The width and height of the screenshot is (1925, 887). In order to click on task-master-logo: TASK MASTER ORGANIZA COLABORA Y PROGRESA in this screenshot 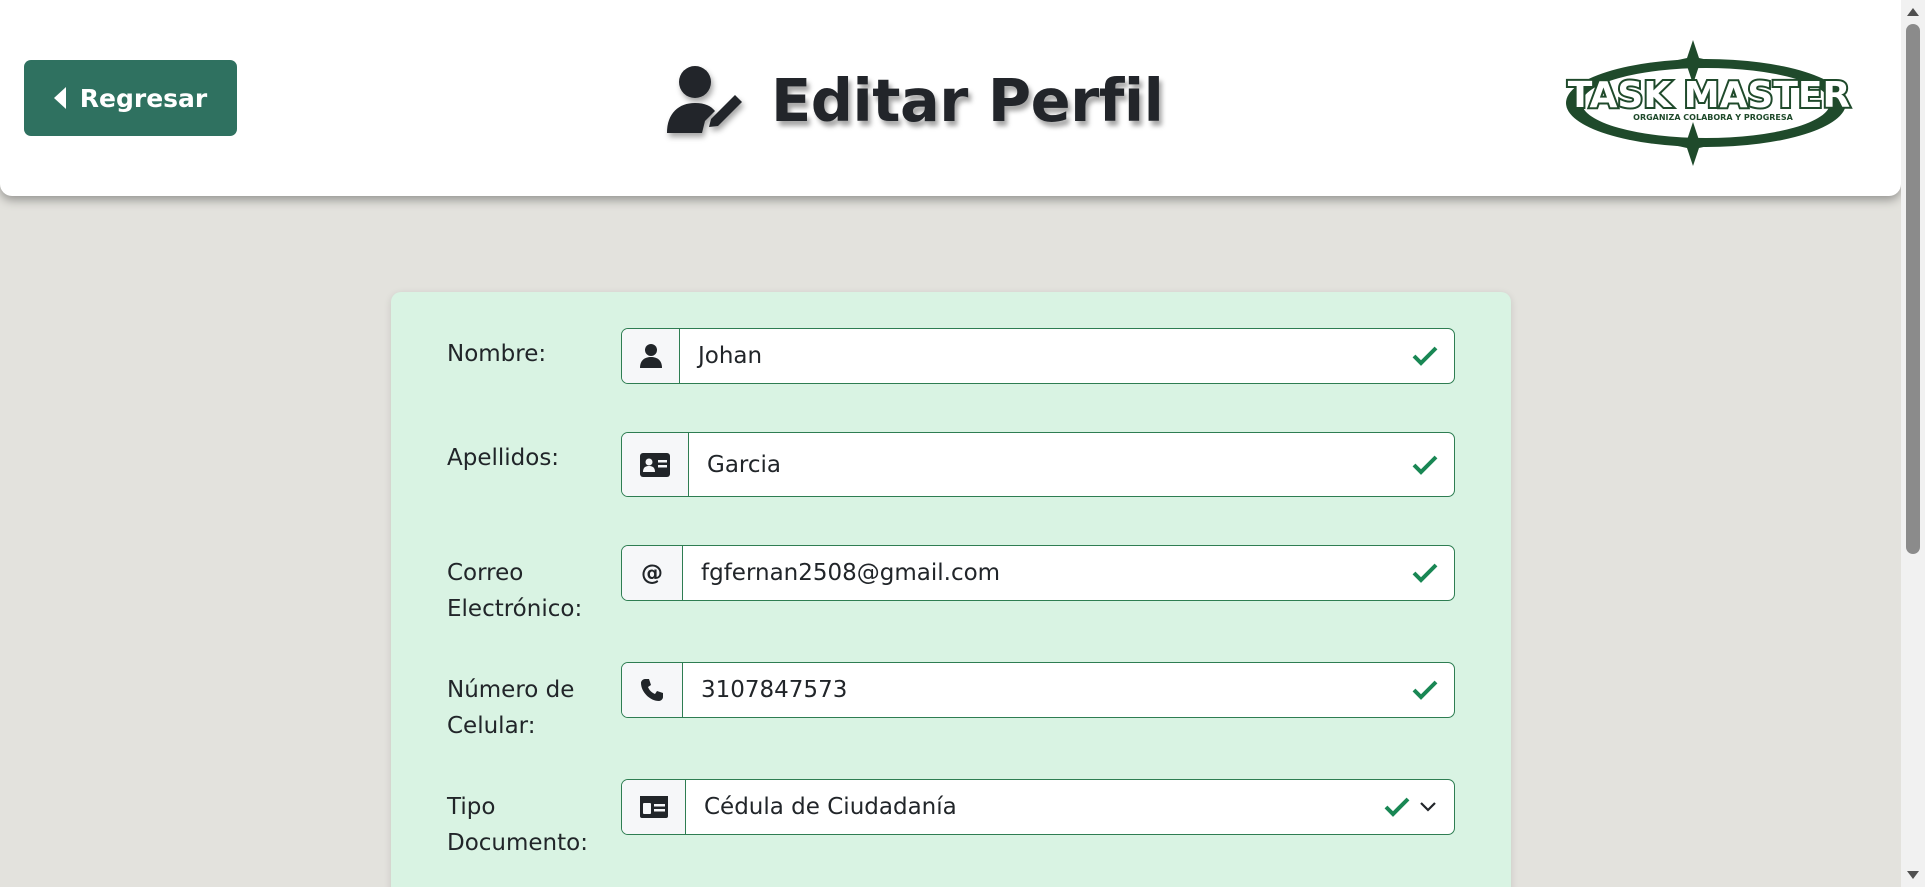, I will do `click(1709, 103)`.